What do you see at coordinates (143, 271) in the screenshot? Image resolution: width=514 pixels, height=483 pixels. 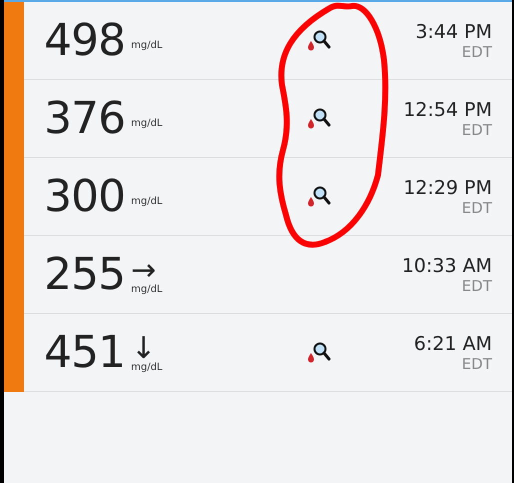 I see `trend-arrow: →` at bounding box center [143, 271].